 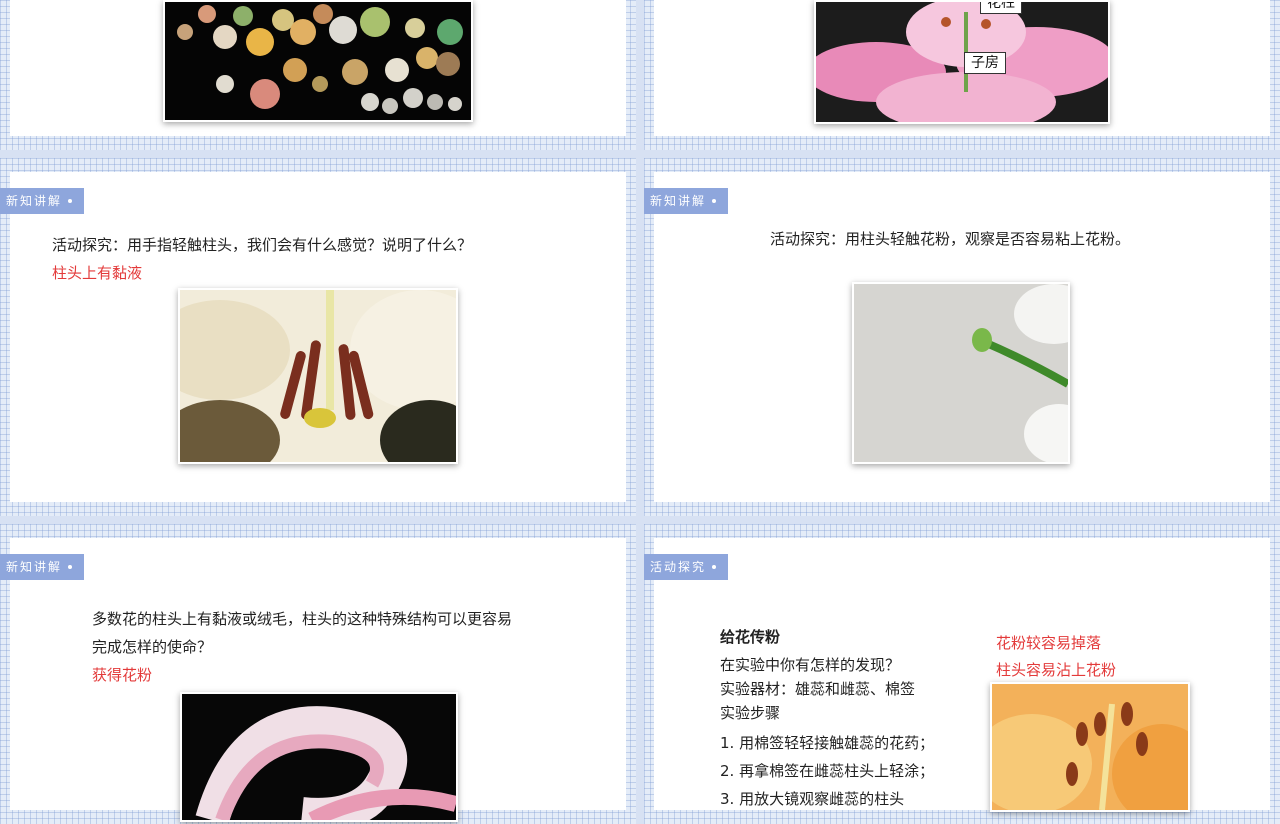 I want to click on white-lily-illustration, so click(x=318, y=376).